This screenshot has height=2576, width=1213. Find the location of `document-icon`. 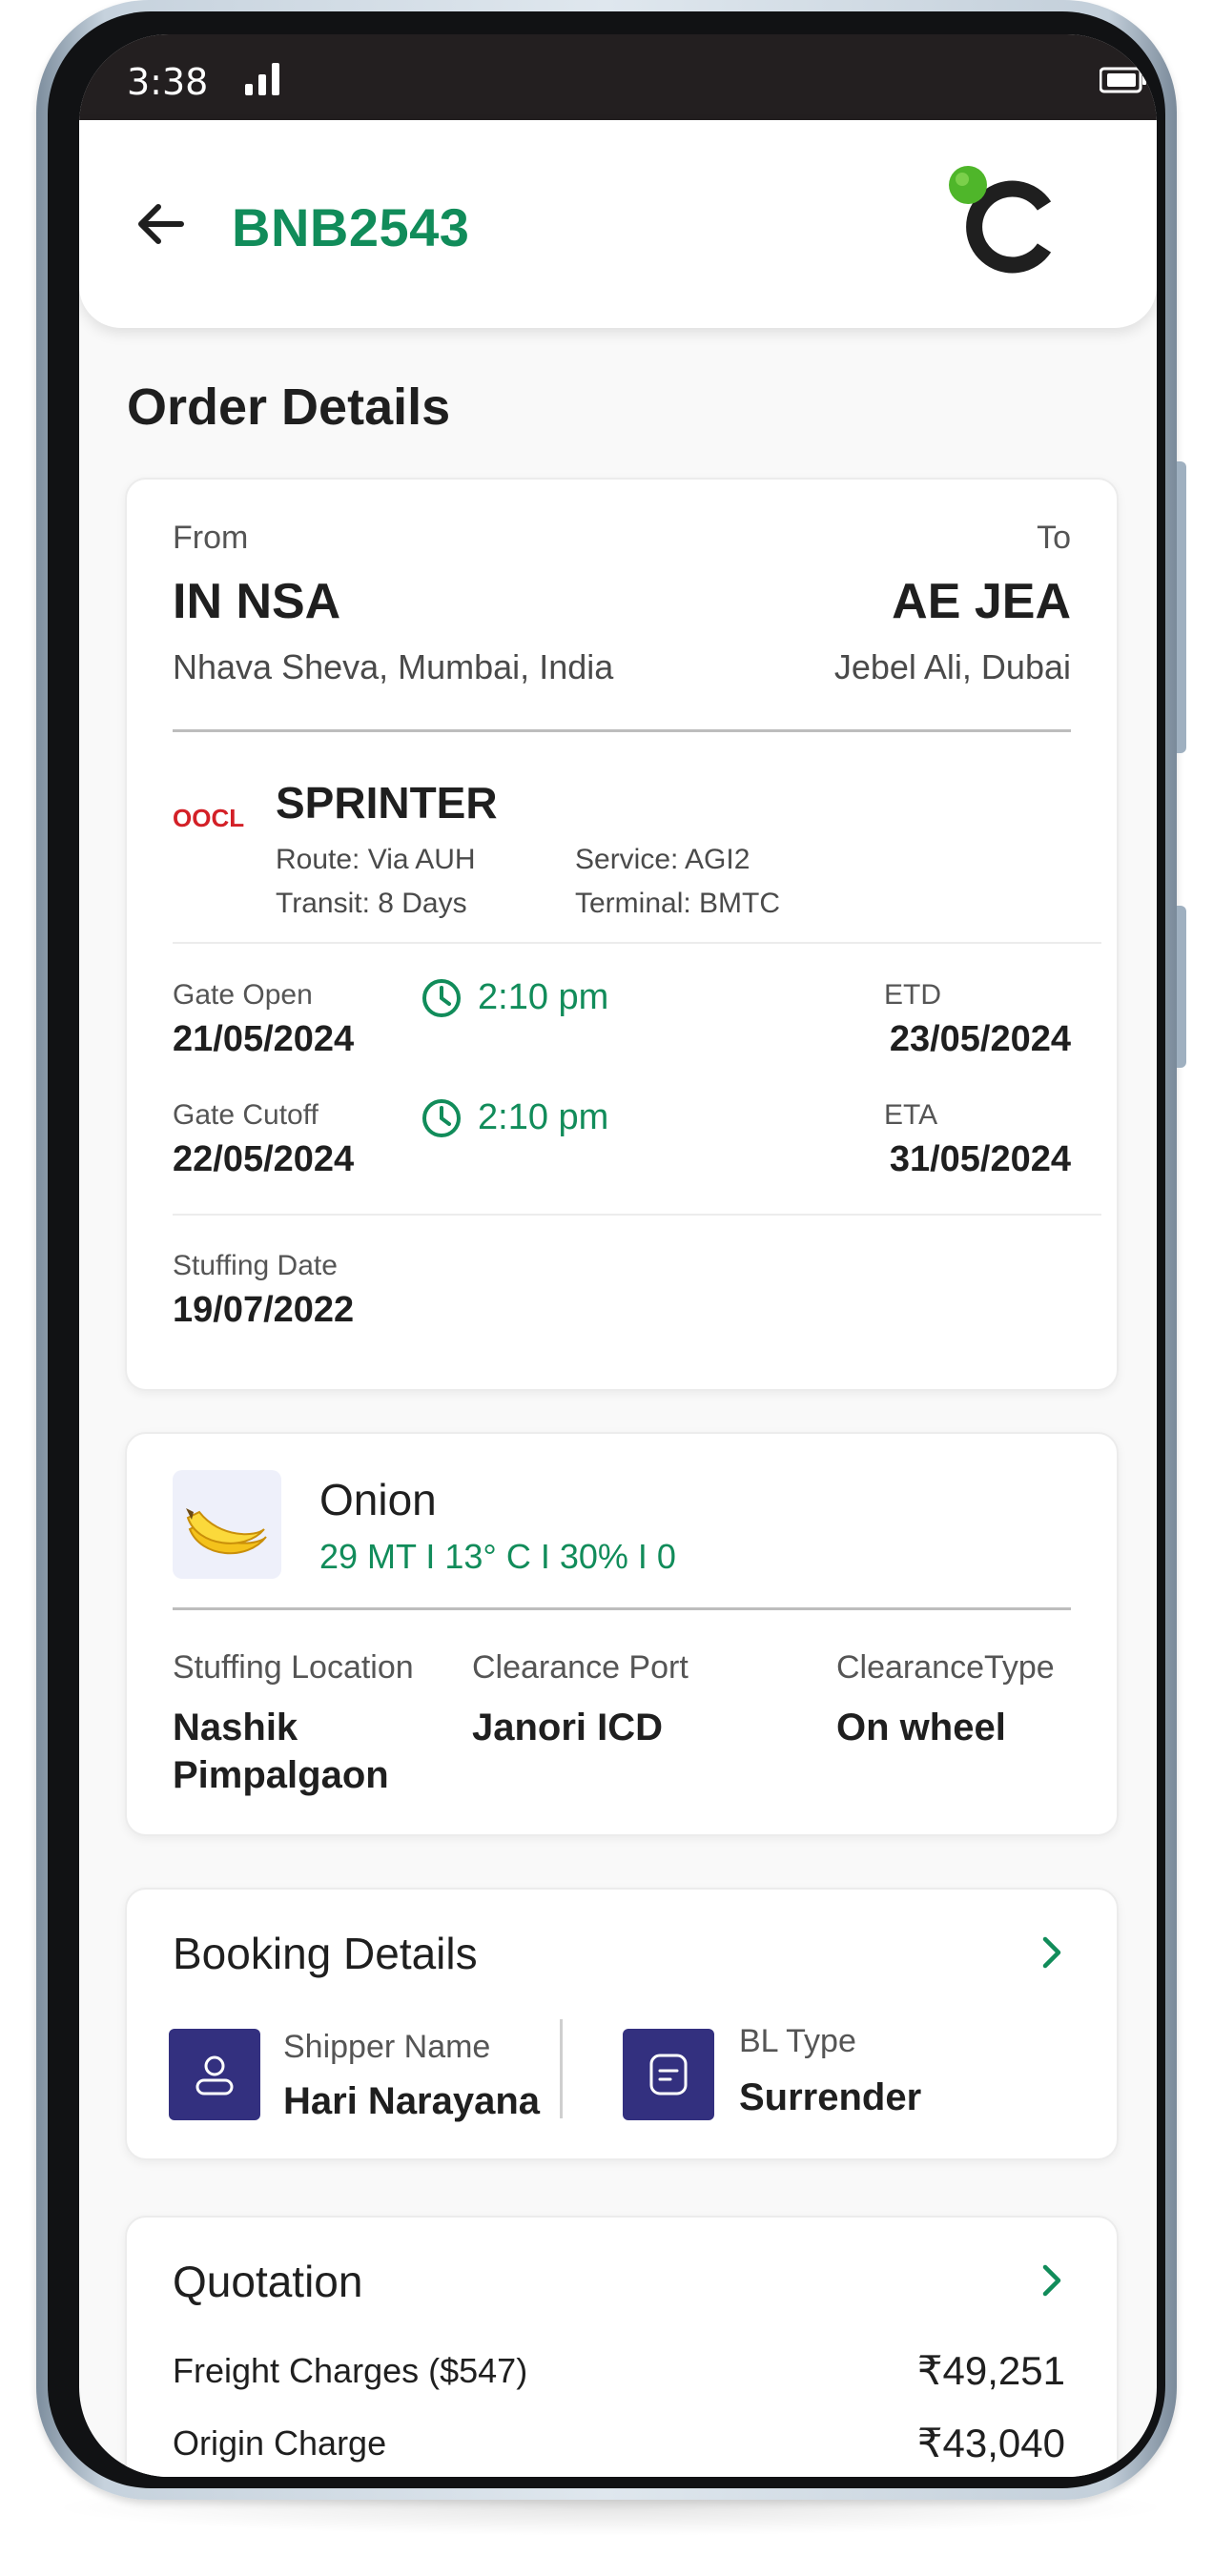

document-icon is located at coordinates (668, 2075).